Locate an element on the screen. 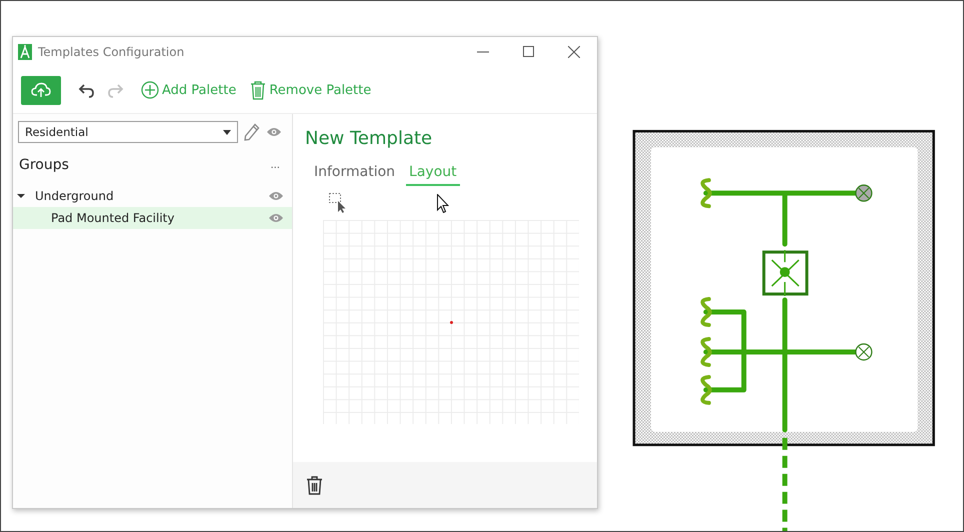  palette-dropdown: Residential is located at coordinates (128, 132).